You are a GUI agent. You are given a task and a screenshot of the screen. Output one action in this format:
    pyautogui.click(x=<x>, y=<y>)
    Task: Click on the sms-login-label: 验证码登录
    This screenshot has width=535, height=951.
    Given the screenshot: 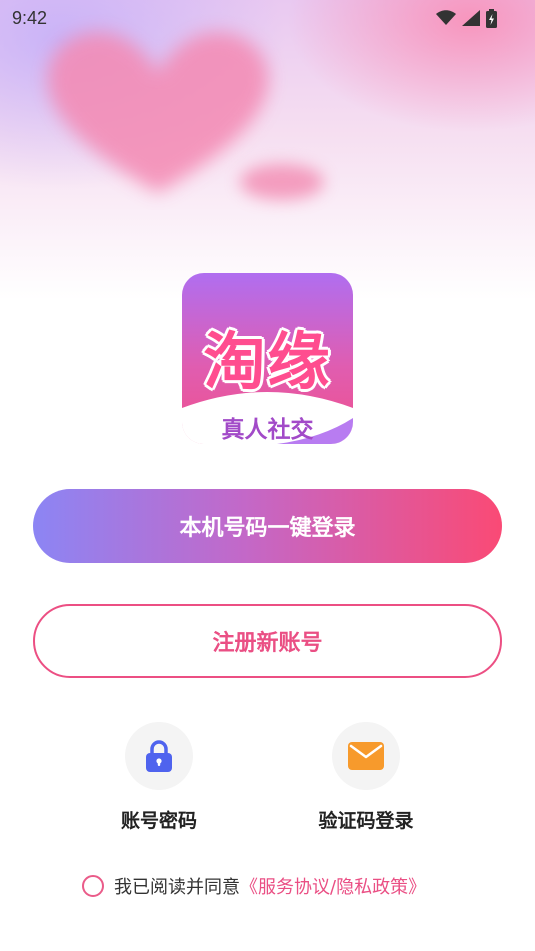 What is the action you would take?
    pyautogui.click(x=366, y=821)
    